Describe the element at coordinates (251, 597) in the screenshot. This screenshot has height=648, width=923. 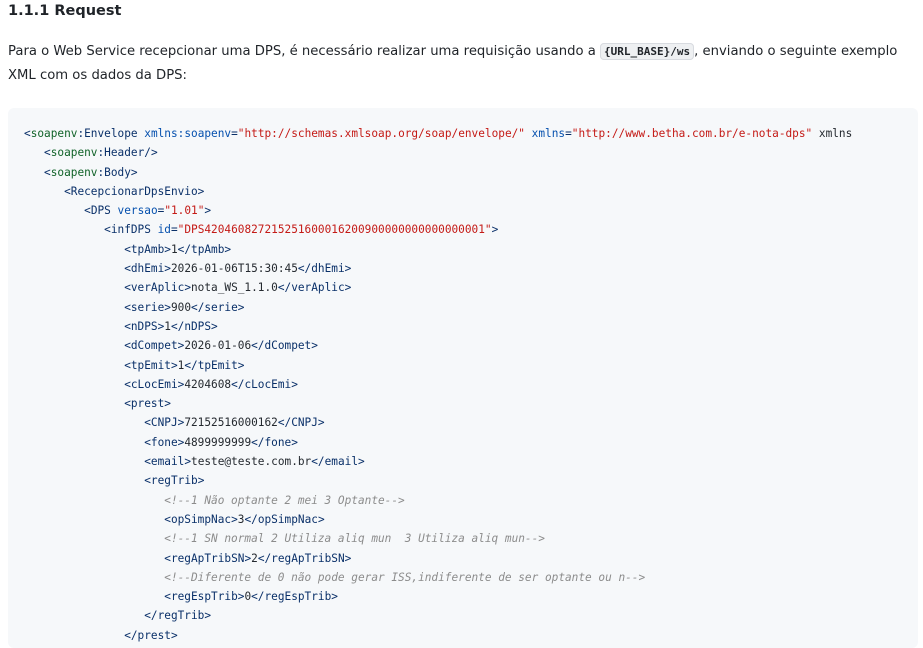
I see `code-line: <regEspTrib>0</regEspTrib>` at that location.